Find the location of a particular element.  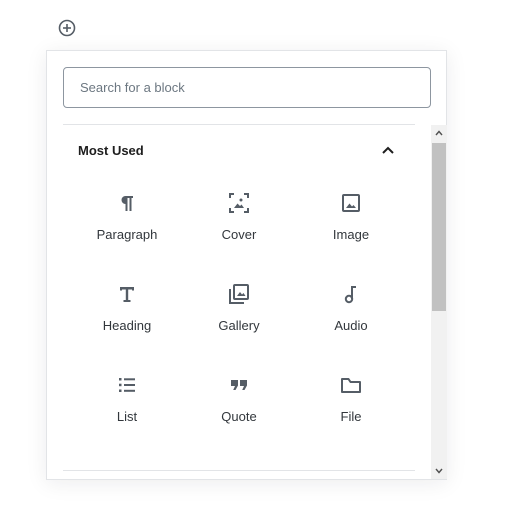

block-item-audio: Audio is located at coordinates (351, 317).